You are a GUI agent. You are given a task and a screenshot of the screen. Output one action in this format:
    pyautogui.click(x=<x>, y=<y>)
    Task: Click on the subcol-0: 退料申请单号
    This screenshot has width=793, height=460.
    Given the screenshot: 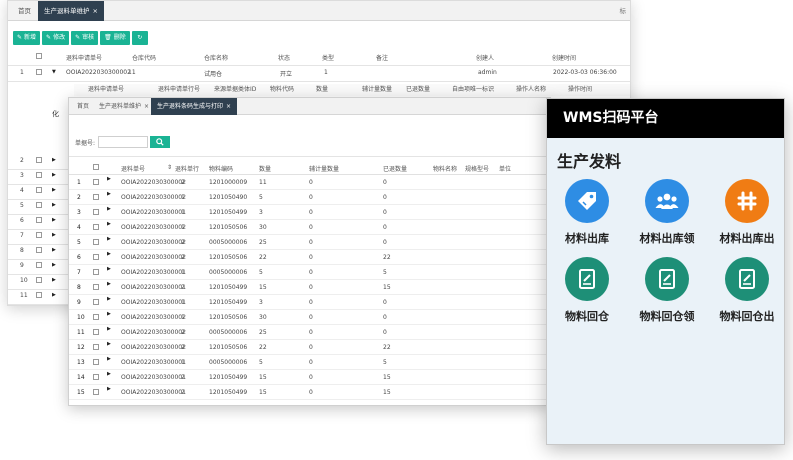 What is the action you would take?
    pyautogui.click(x=106, y=88)
    